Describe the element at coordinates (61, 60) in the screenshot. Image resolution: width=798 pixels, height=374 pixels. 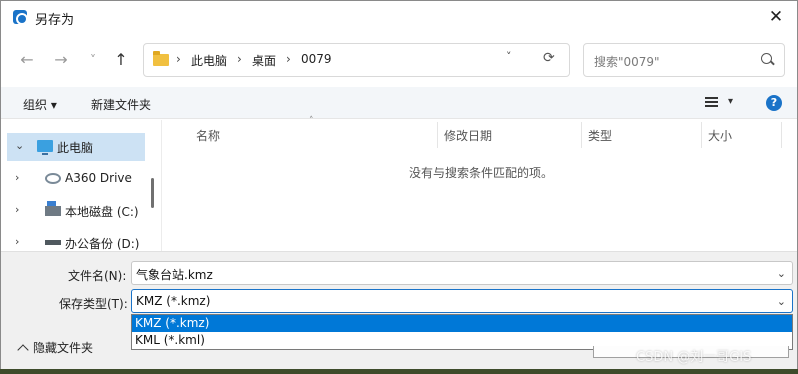
I see `forward-button: →` at that location.